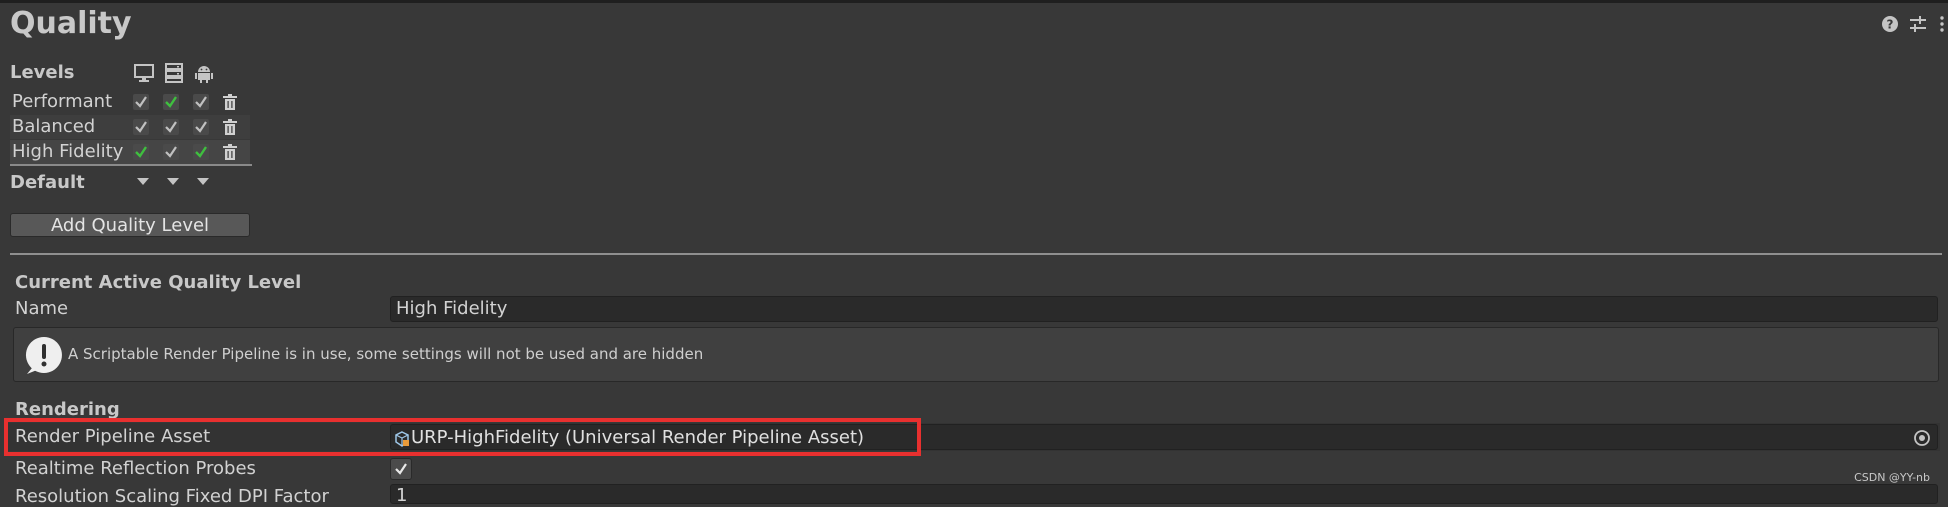 The width and height of the screenshot is (1948, 507). What do you see at coordinates (62, 101) in the screenshot?
I see `level-name: Performant` at bounding box center [62, 101].